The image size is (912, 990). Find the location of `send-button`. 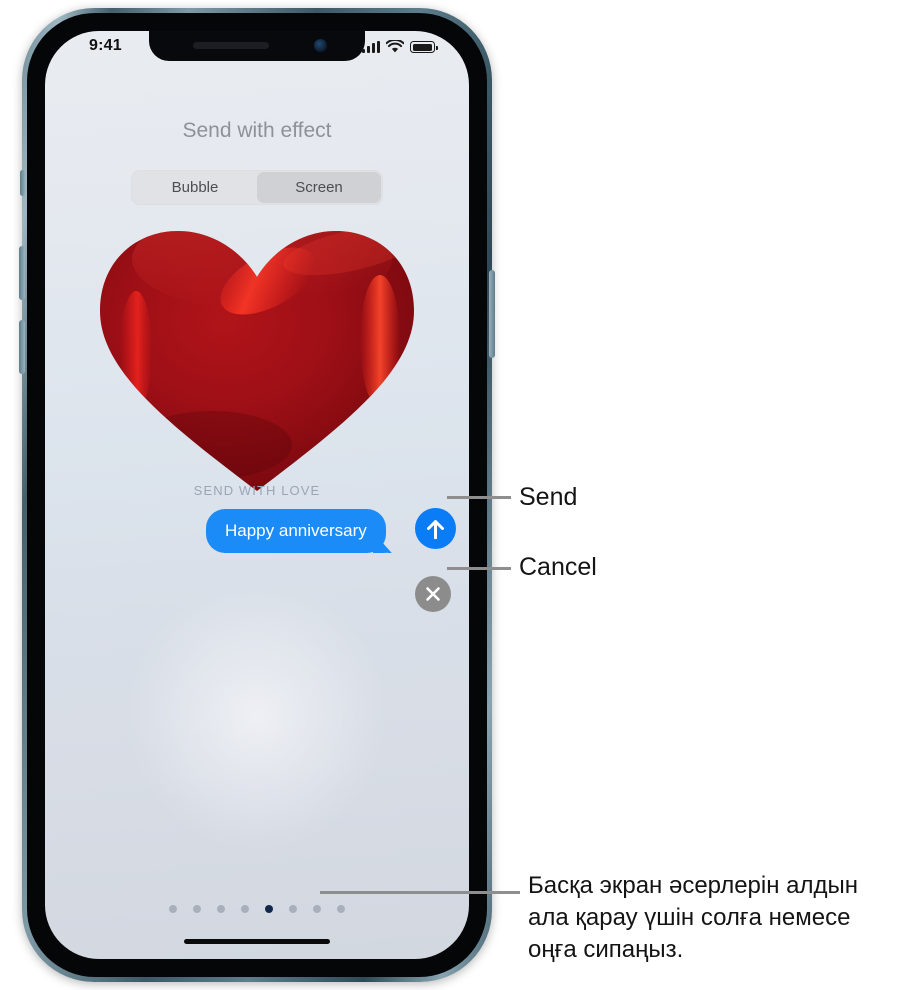

send-button is located at coordinates (435, 528).